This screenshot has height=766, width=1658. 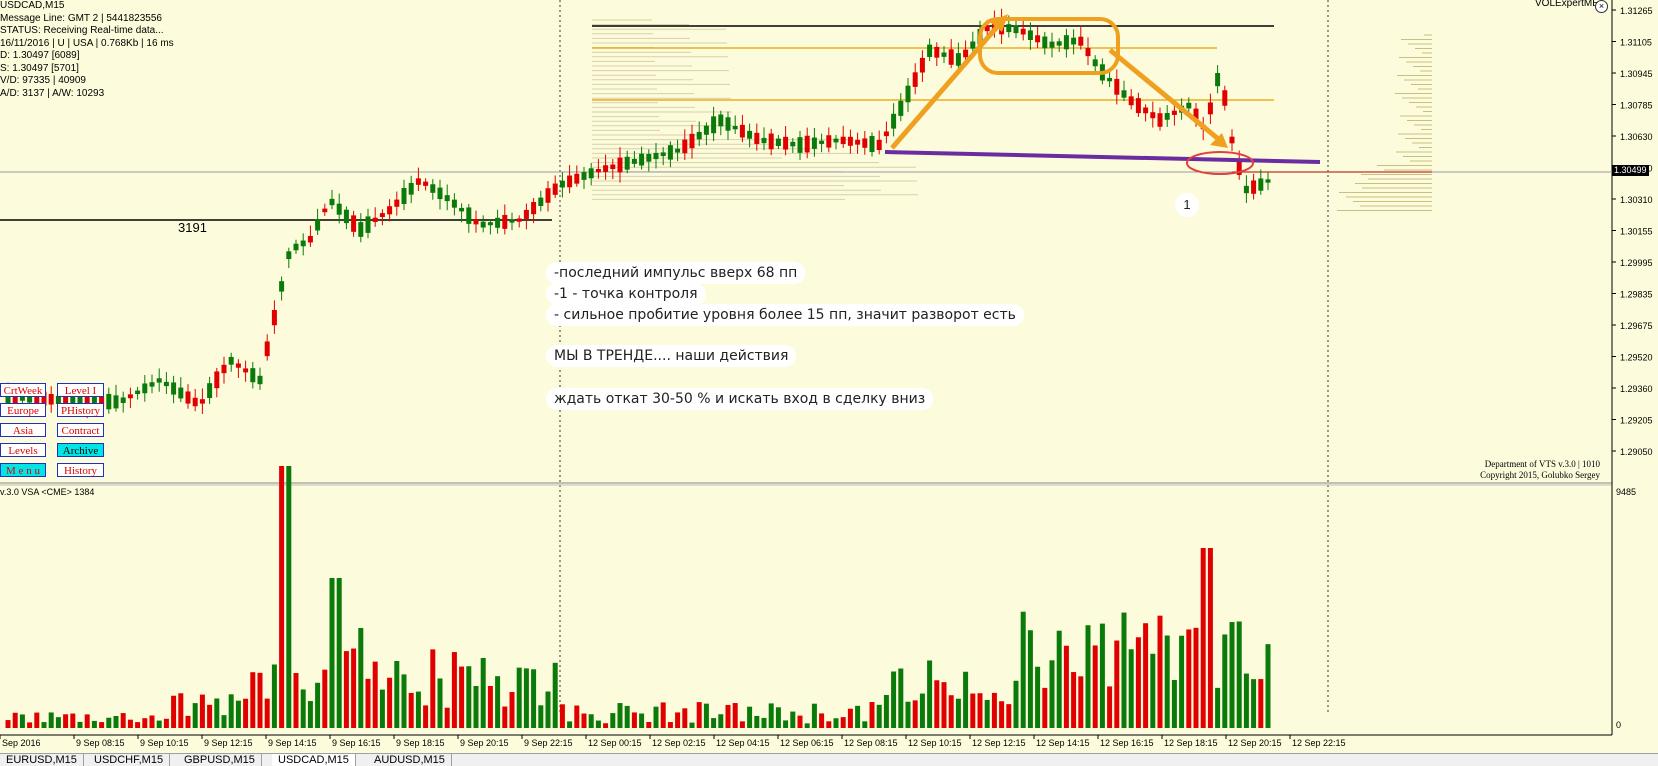 What do you see at coordinates (1601, 6) in the screenshot?
I see `close-icon: ×` at bounding box center [1601, 6].